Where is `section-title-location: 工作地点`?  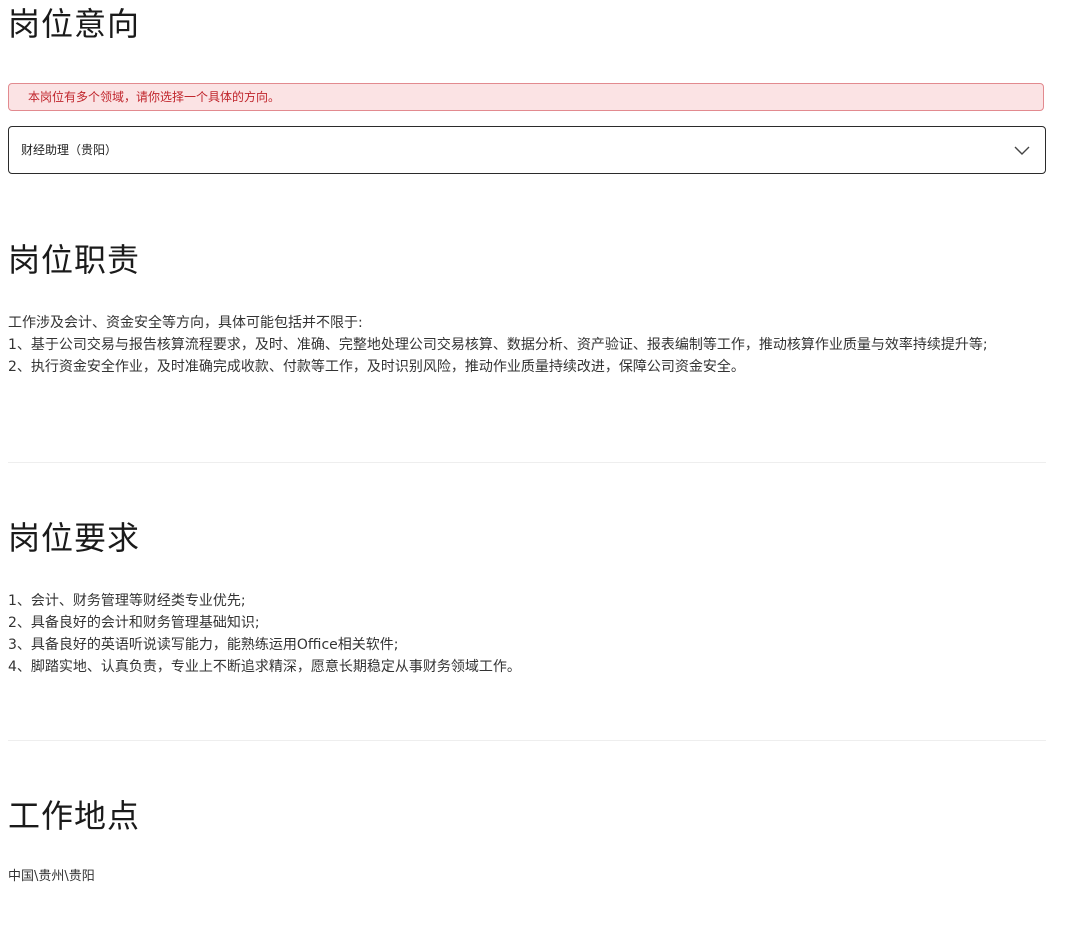
section-title-location: 工作地点 is located at coordinates (74, 816).